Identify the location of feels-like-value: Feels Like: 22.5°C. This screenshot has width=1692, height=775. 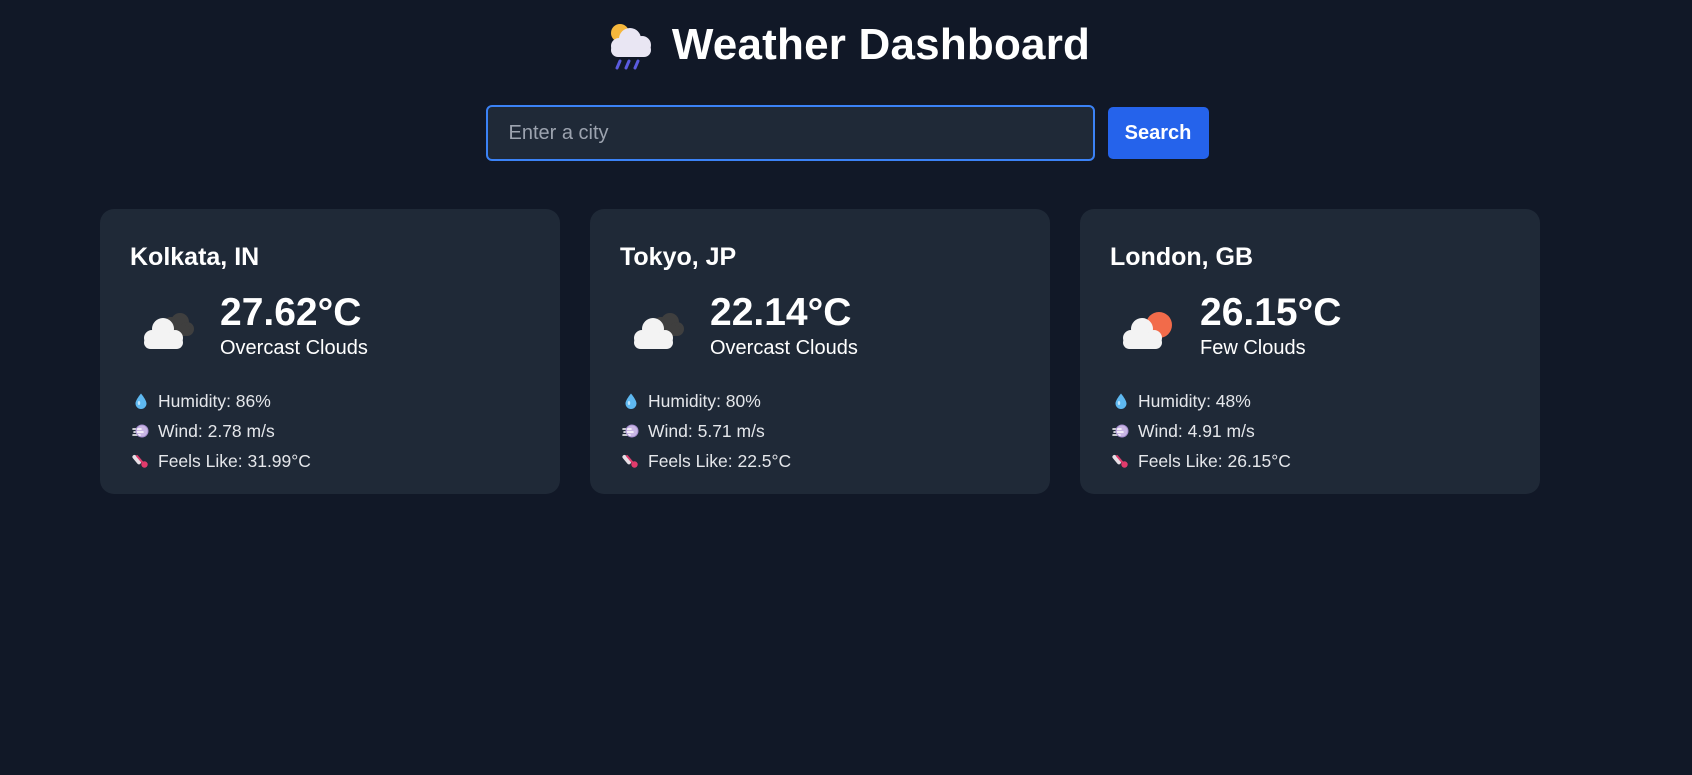
(720, 460).